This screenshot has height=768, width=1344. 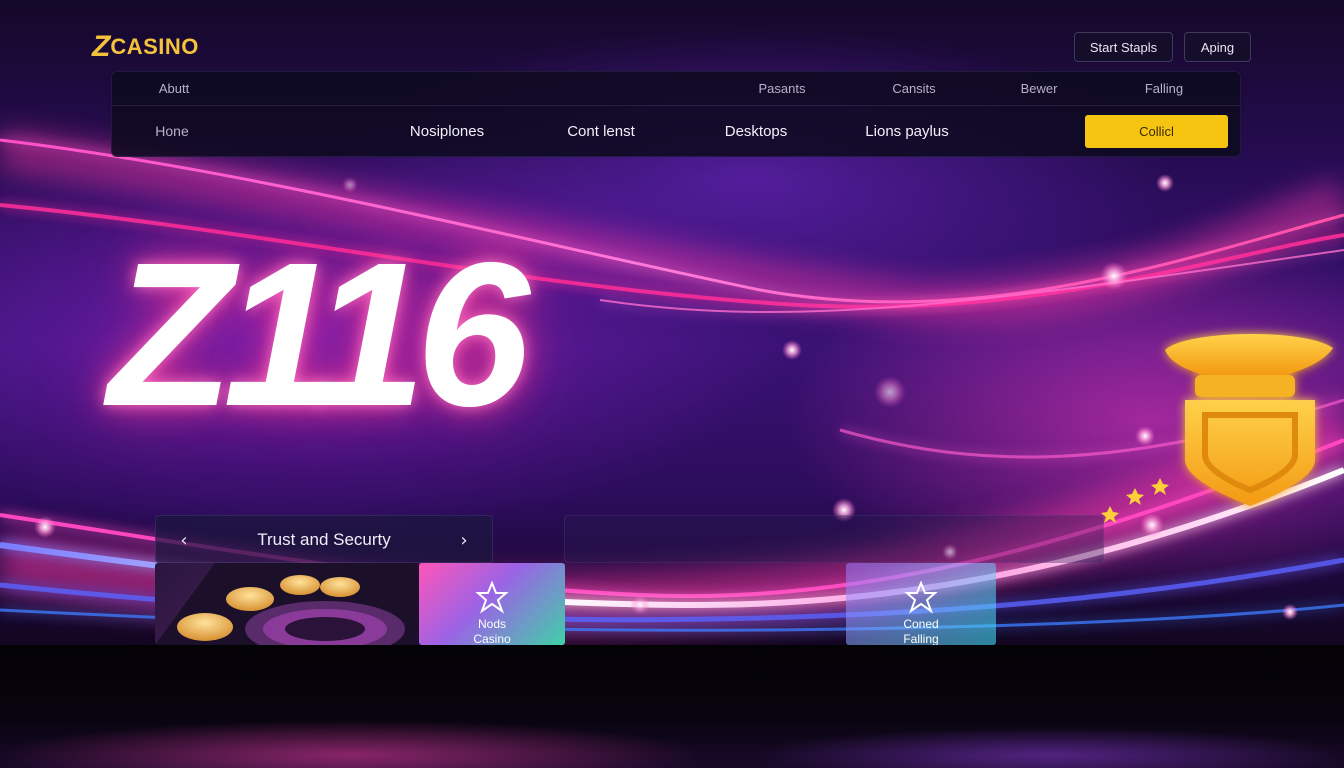 I want to click on collect-button: Collicl, so click(x=1156, y=131).